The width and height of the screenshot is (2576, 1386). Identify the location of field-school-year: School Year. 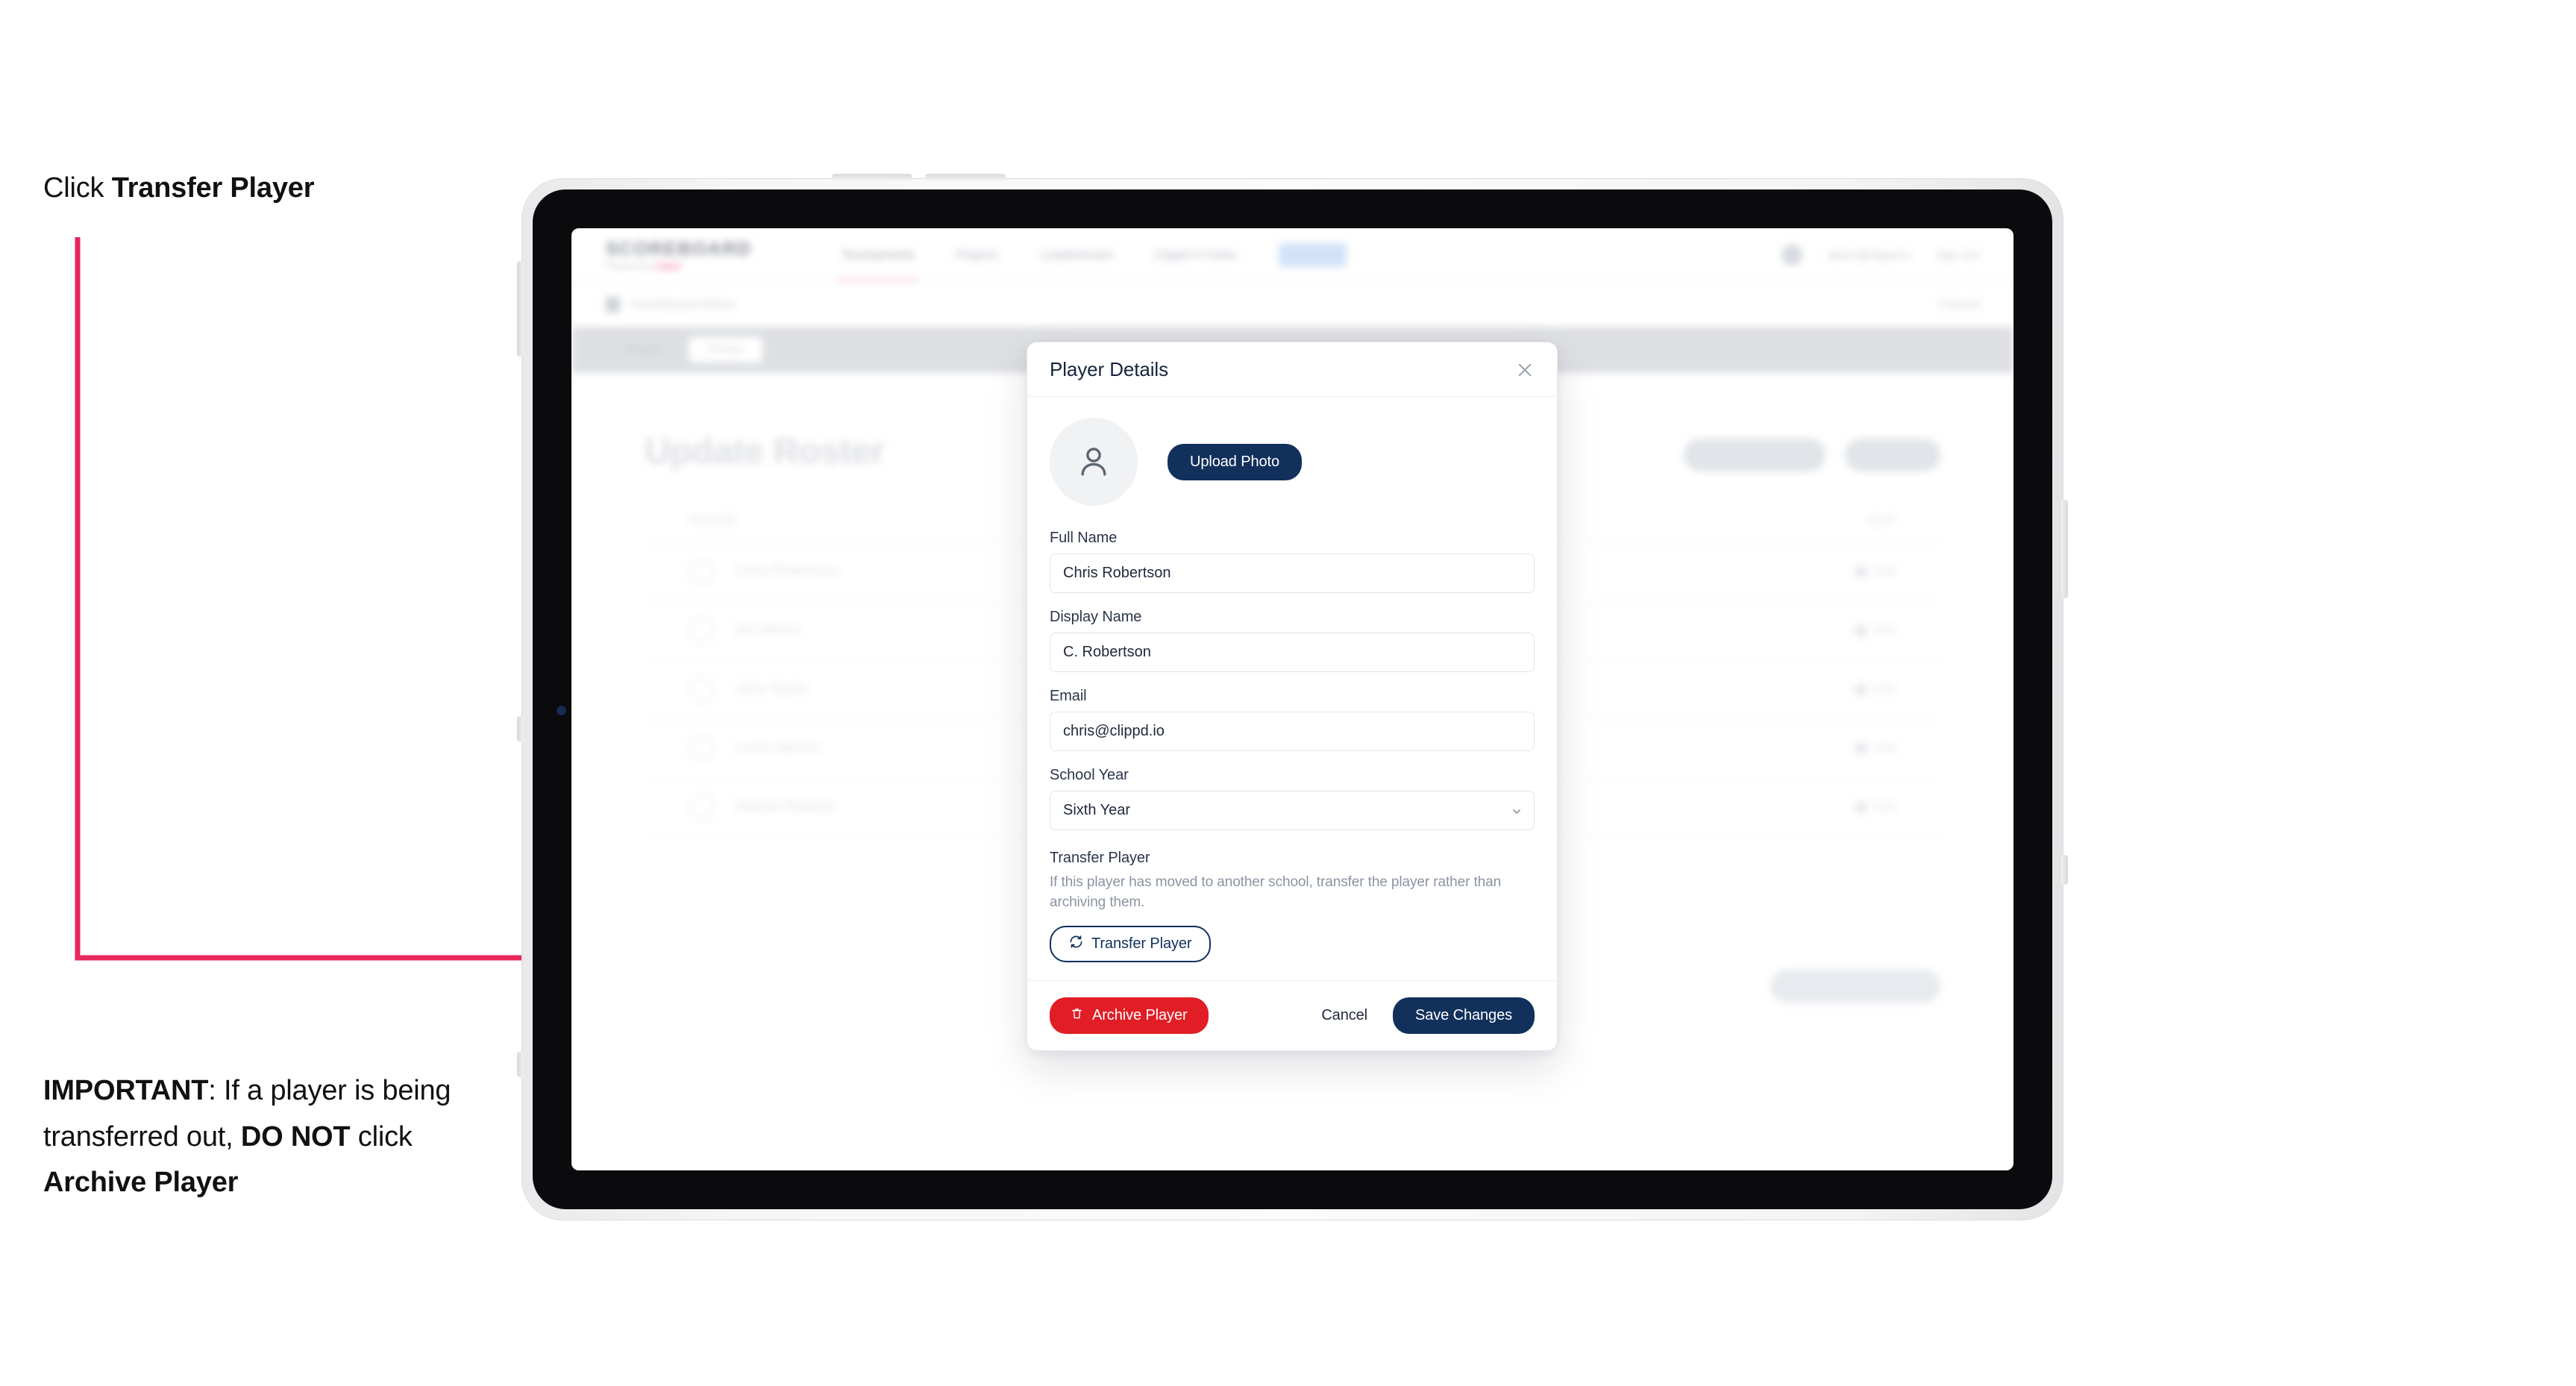
(1292, 798).